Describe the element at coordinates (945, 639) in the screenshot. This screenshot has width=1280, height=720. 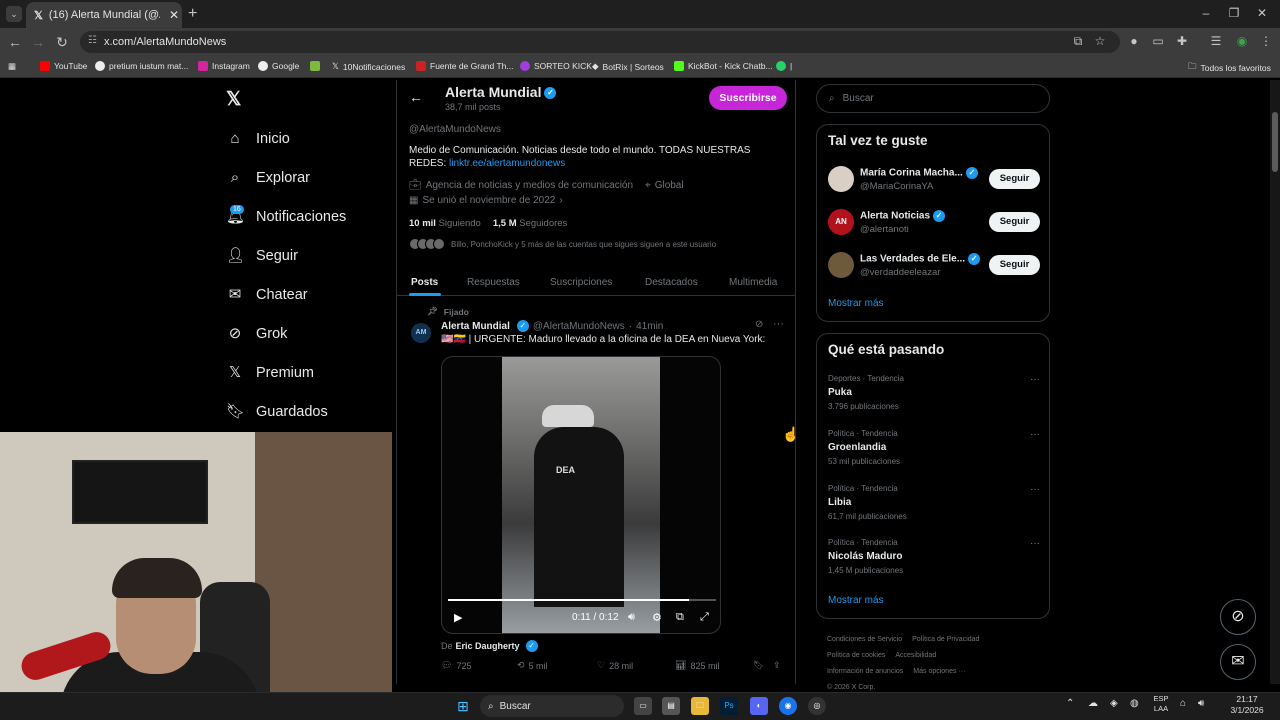
I see `footer-privacy: Política de Privacidad` at that location.